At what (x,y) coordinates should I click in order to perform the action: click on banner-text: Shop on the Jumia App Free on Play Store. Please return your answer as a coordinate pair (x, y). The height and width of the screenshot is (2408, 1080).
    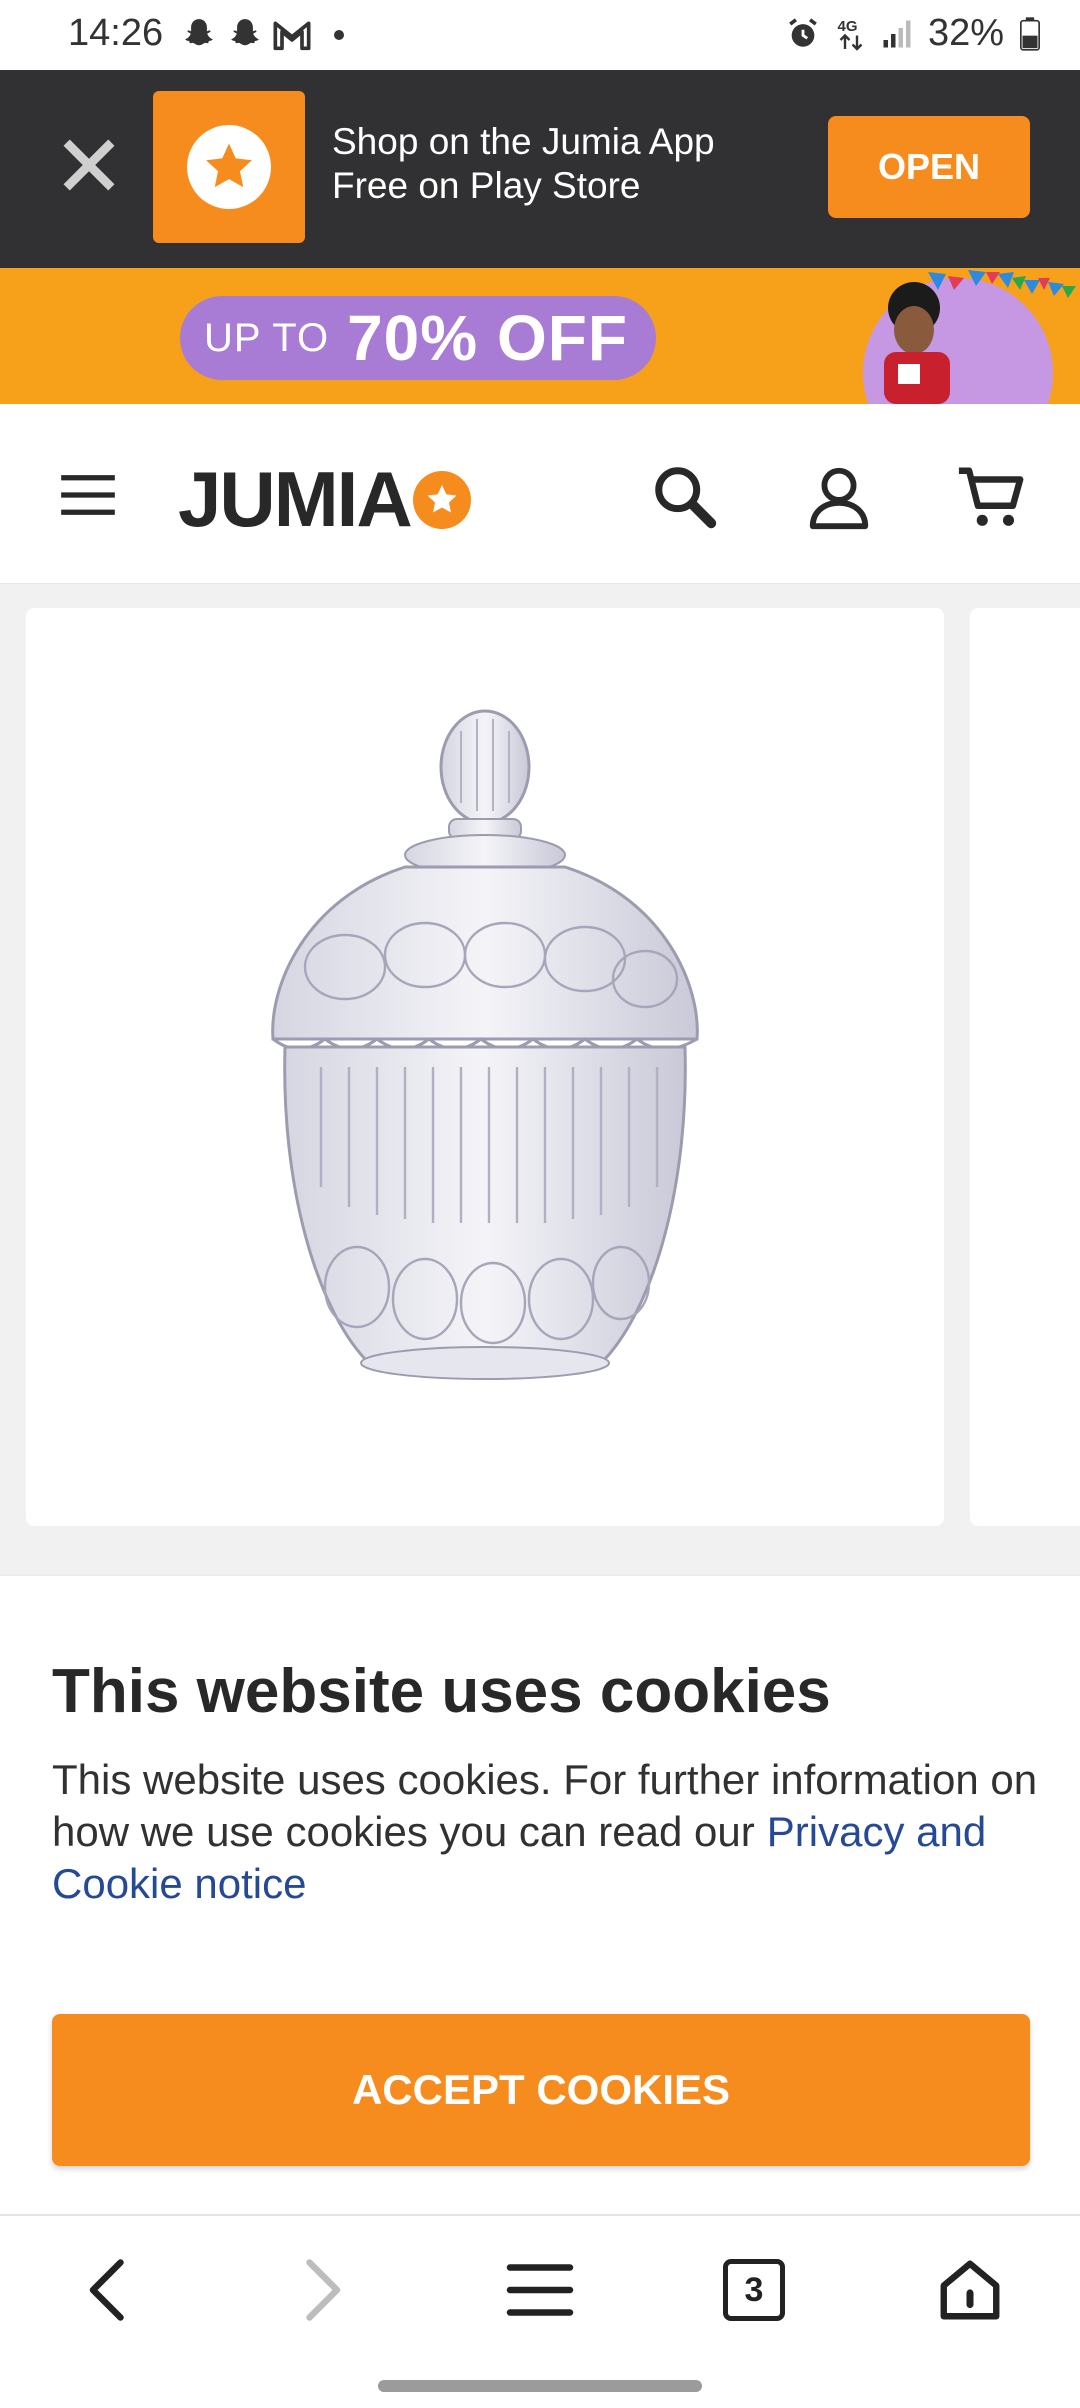
    Looking at the image, I should click on (523, 164).